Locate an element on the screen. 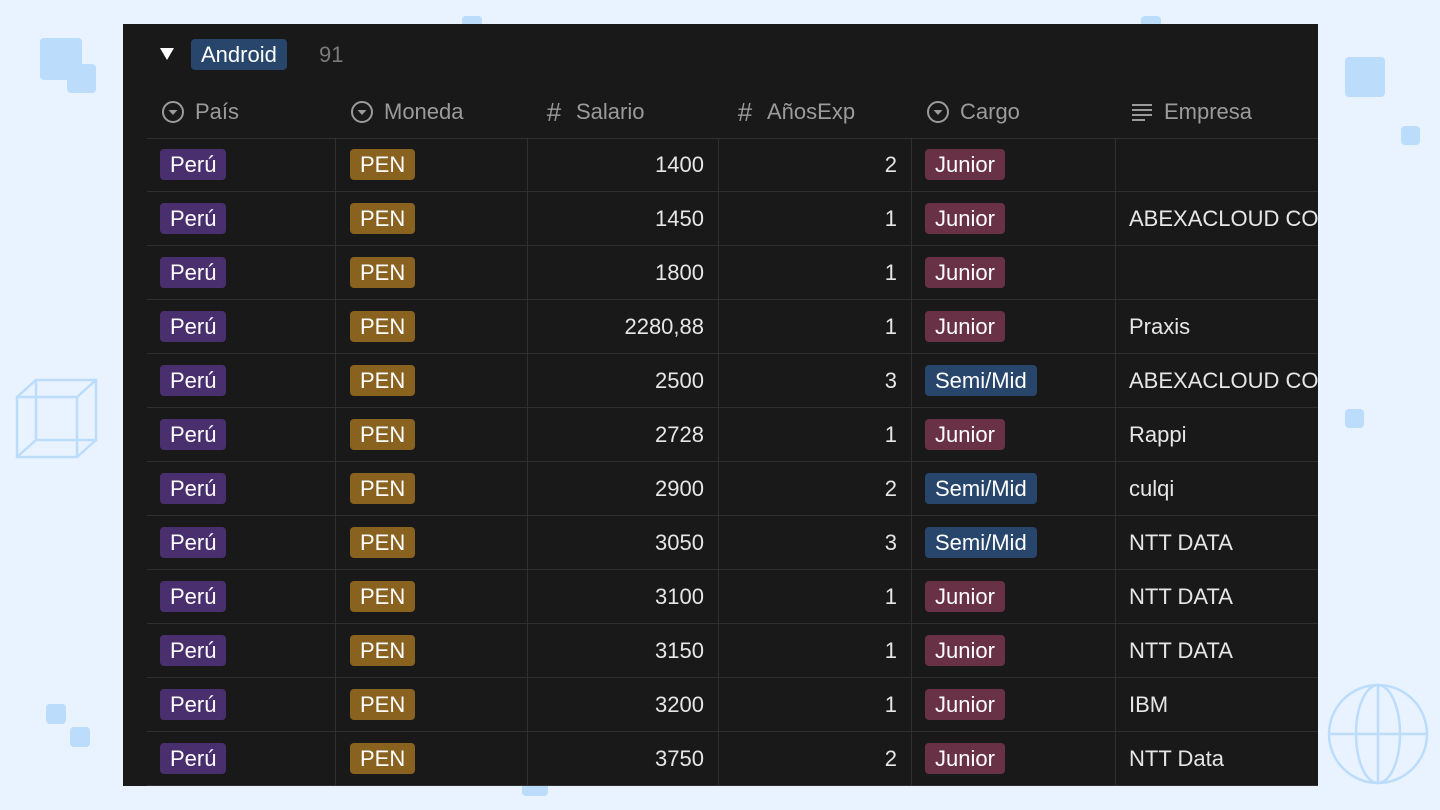 This screenshot has width=1440, height=810. table-row: Perú PEN 3100 1 Junior NTT DATA is located at coordinates (732, 597).